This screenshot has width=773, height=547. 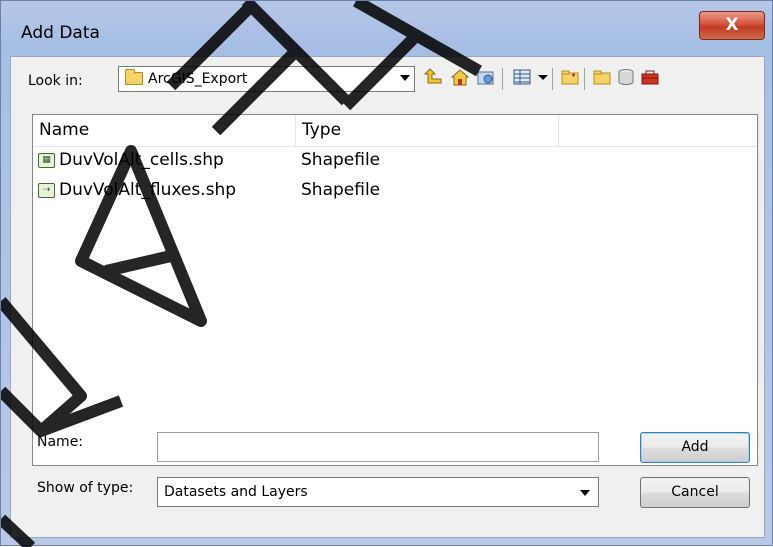 What do you see at coordinates (395, 163) in the screenshot?
I see `list-item: ▦ DuvVolAlt_cells.shp Shapefile` at bounding box center [395, 163].